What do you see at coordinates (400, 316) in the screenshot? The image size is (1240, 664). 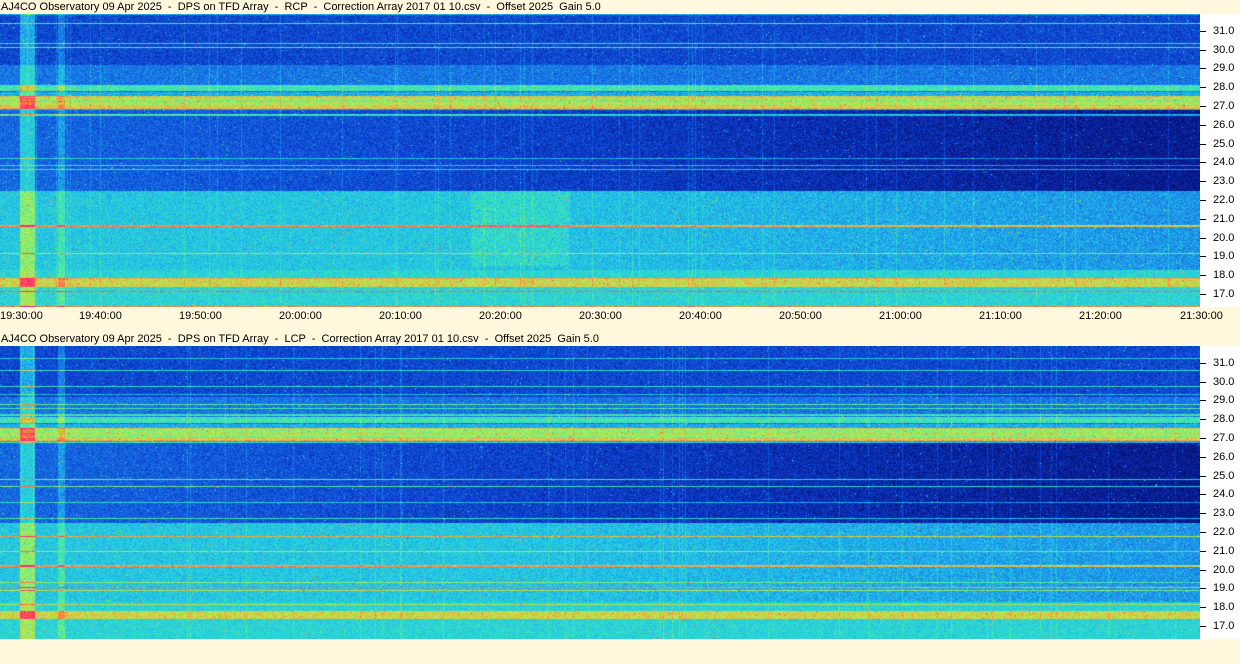 I see `time-tick-label: 20:10:00` at bounding box center [400, 316].